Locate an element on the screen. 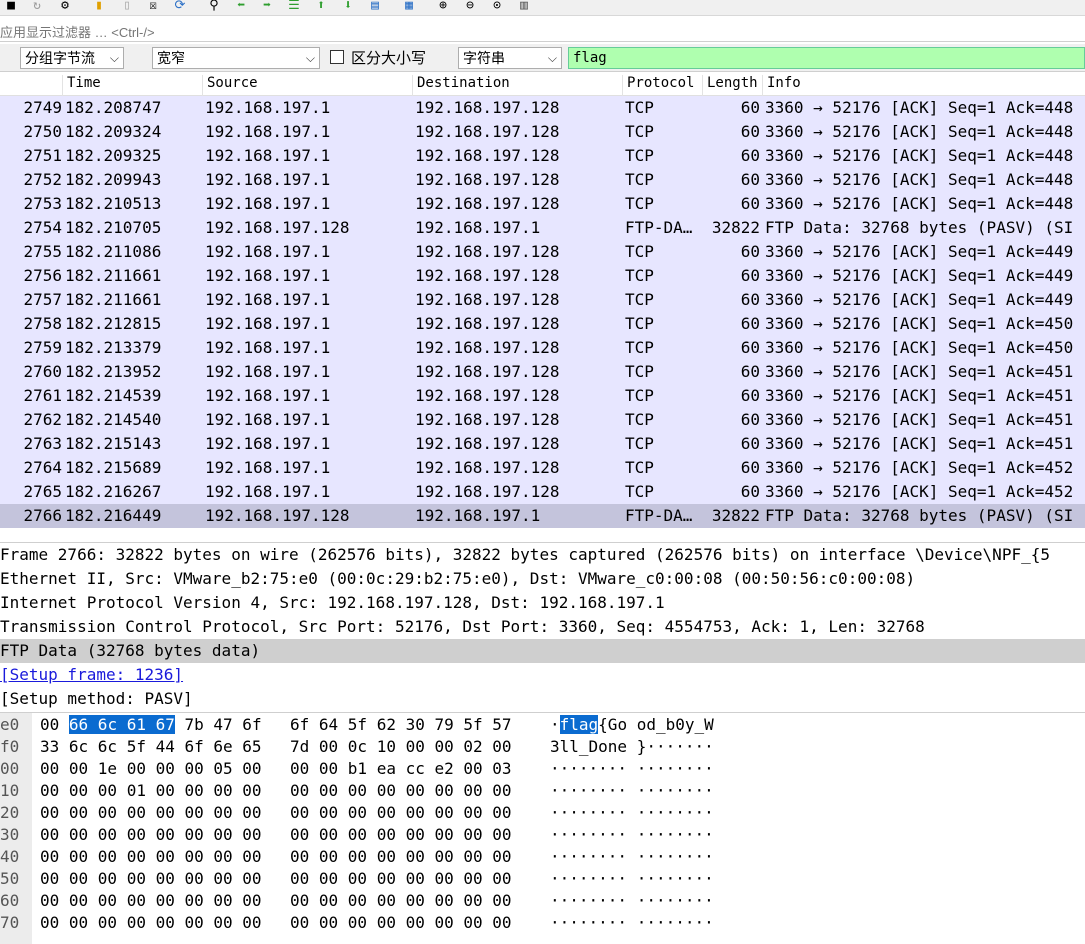 The image size is (1085, 944). open-icon: ▮ is located at coordinates (99, 7).